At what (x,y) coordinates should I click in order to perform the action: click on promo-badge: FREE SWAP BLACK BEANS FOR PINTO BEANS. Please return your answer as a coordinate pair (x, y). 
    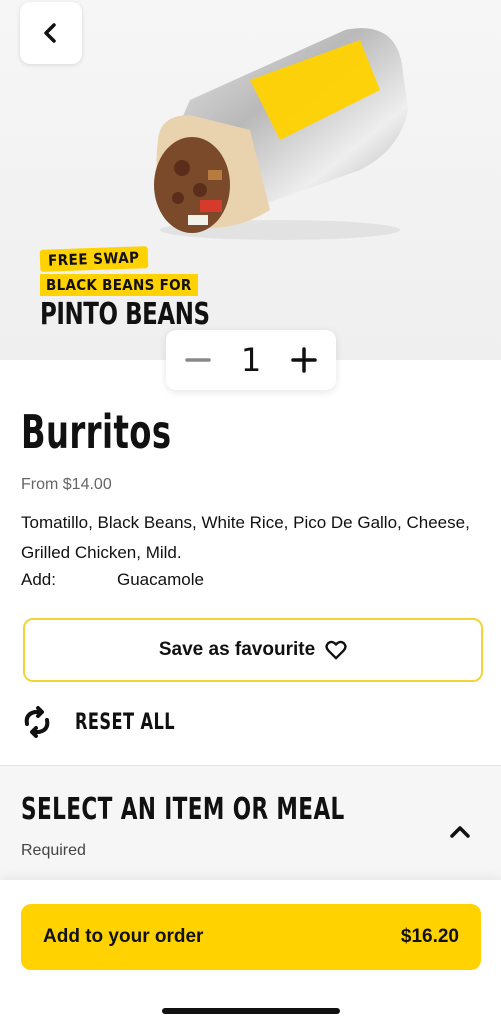
    Looking at the image, I should click on (139, 289).